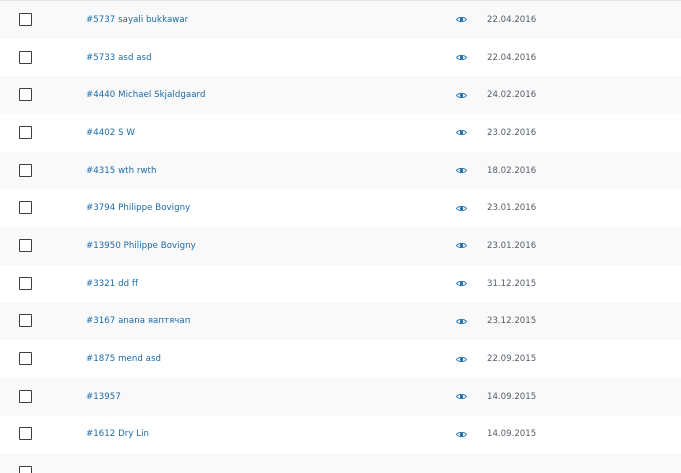 The height and width of the screenshot is (473, 681). I want to click on order-title-link: #4402 S W, so click(110, 133).